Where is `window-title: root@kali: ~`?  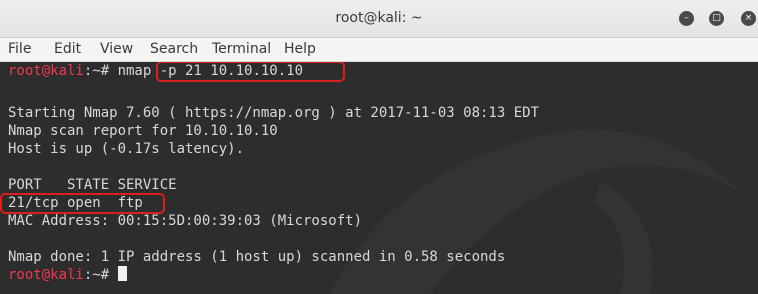 window-title: root@kali: ~ is located at coordinates (379, 18).